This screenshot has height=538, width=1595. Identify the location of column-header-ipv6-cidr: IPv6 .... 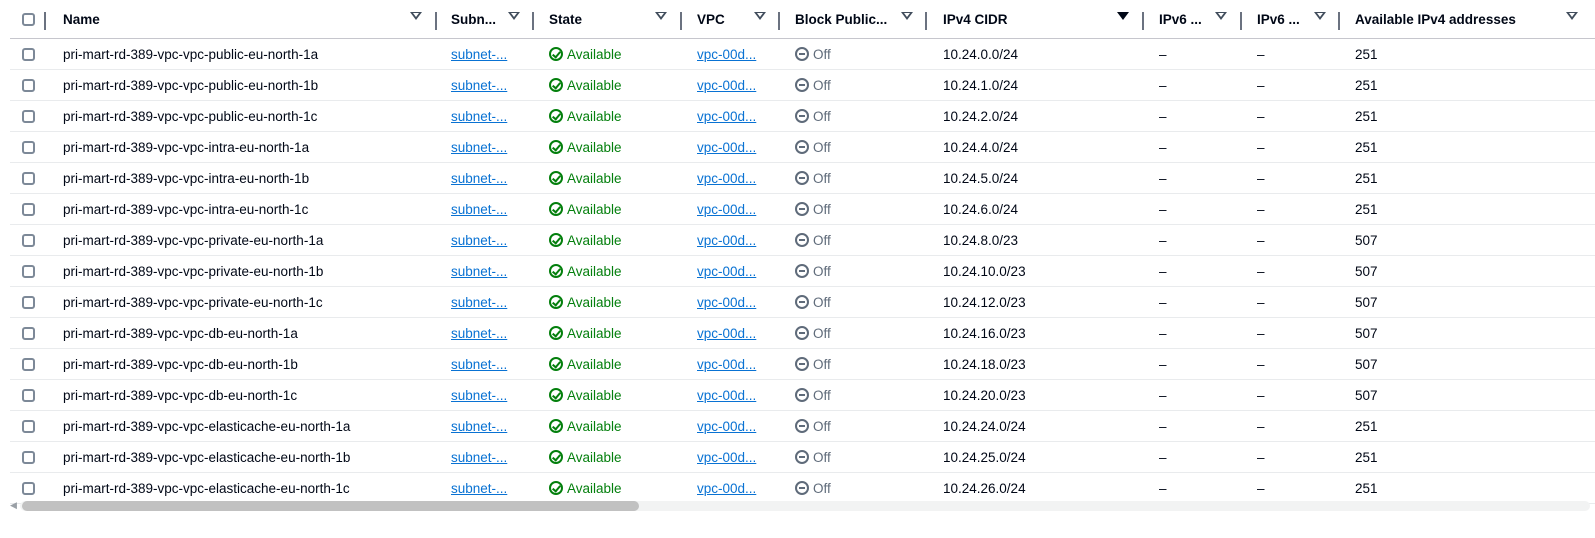
(1180, 19).